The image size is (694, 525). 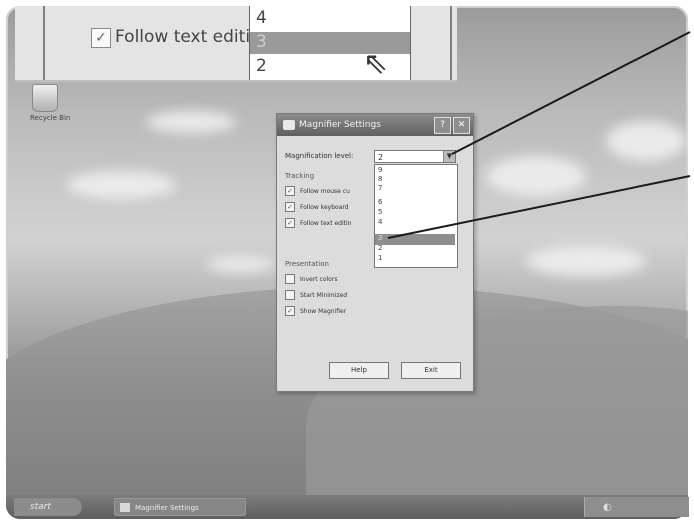 I want to click on option-label: Follow text editin, so click(x=326, y=223).